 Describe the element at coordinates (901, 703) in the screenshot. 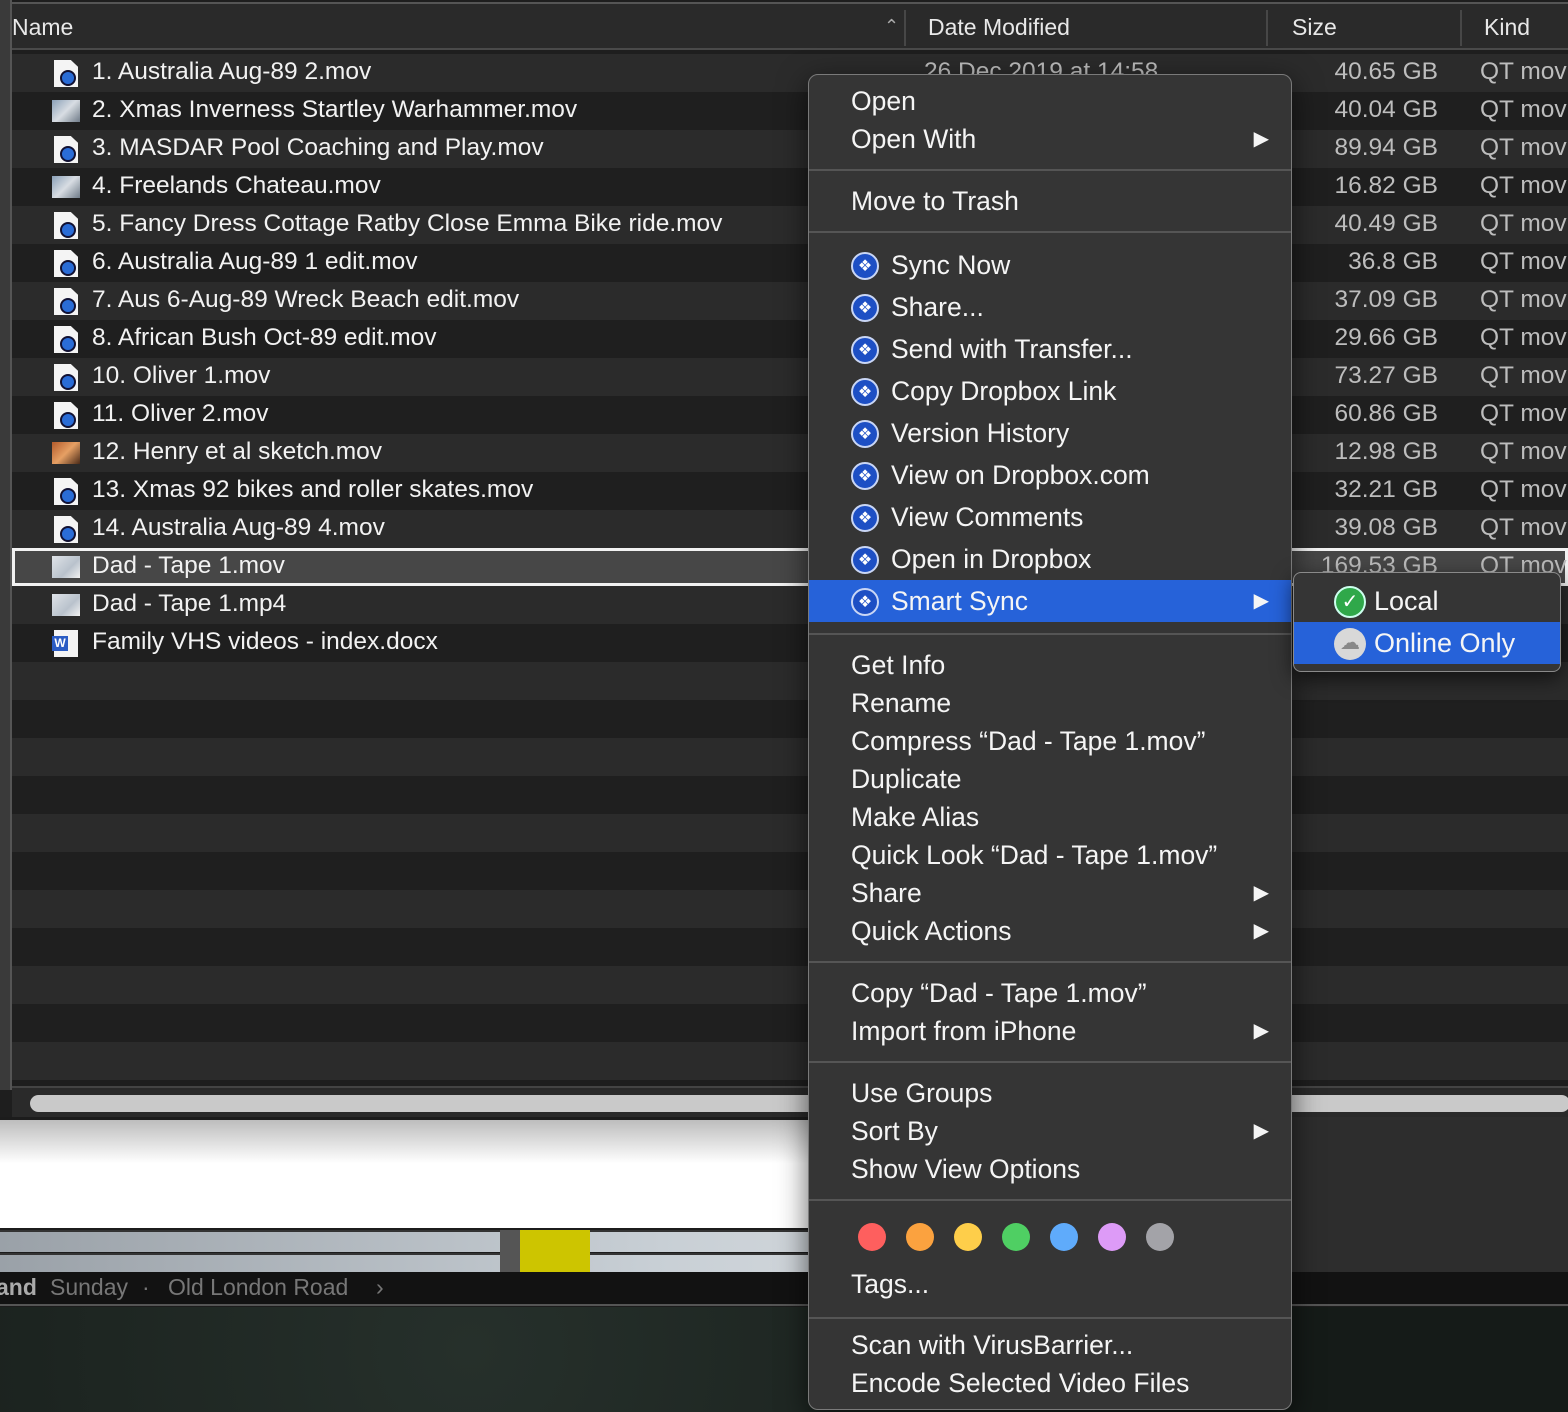

I see `menu-item-label: Rename` at that location.